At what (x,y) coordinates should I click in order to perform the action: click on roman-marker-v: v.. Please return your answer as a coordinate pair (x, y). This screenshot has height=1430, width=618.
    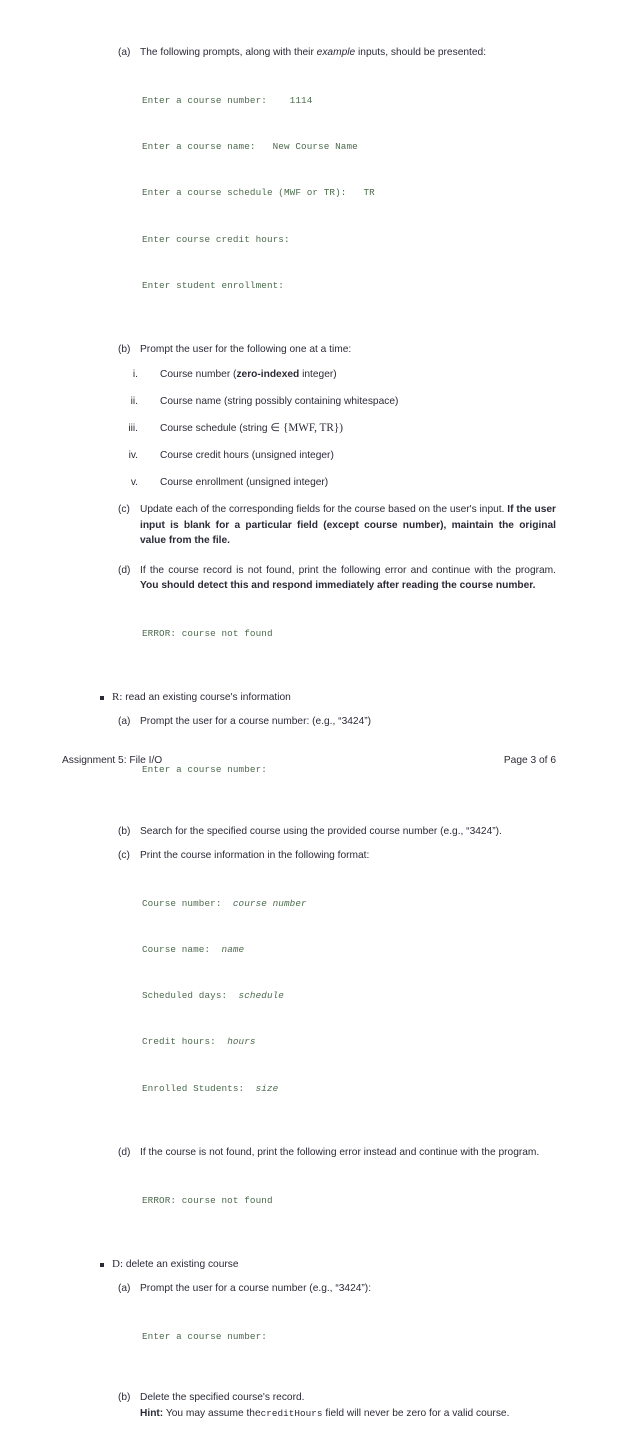
    Looking at the image, I should click on (134, 483).